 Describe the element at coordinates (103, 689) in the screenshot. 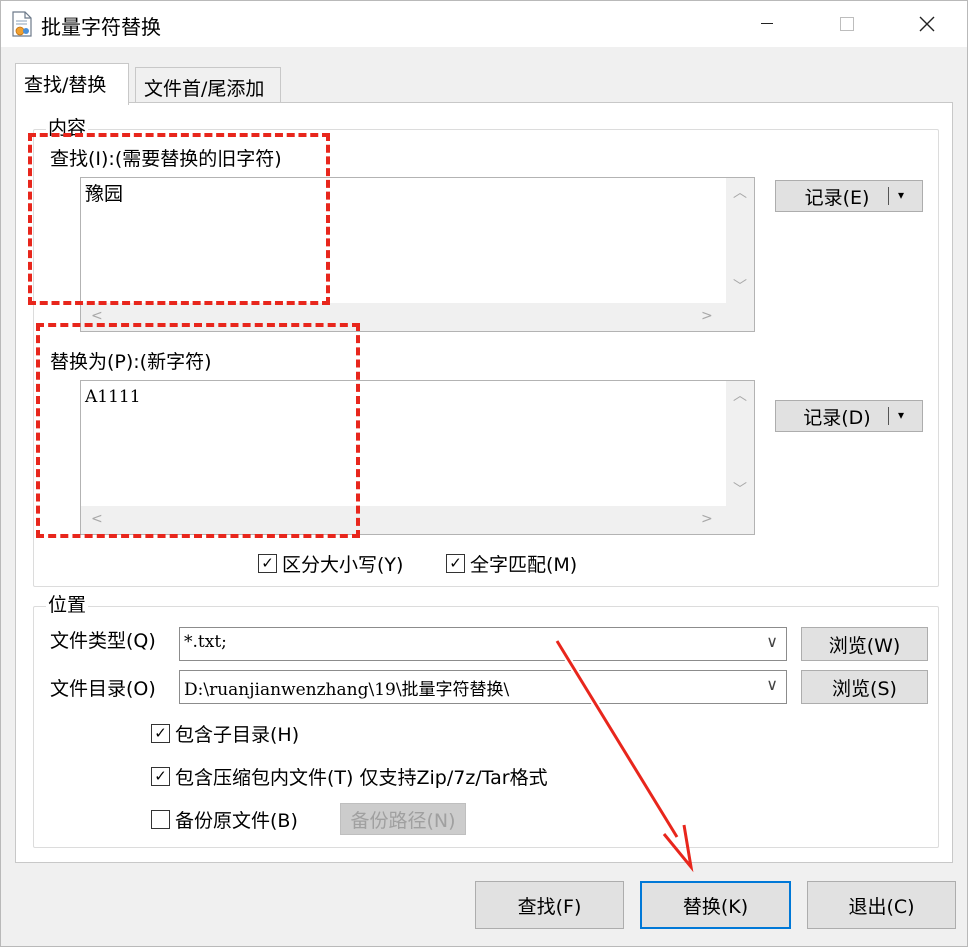

I see `file-dir-label: 文件目录(O)` at that location.